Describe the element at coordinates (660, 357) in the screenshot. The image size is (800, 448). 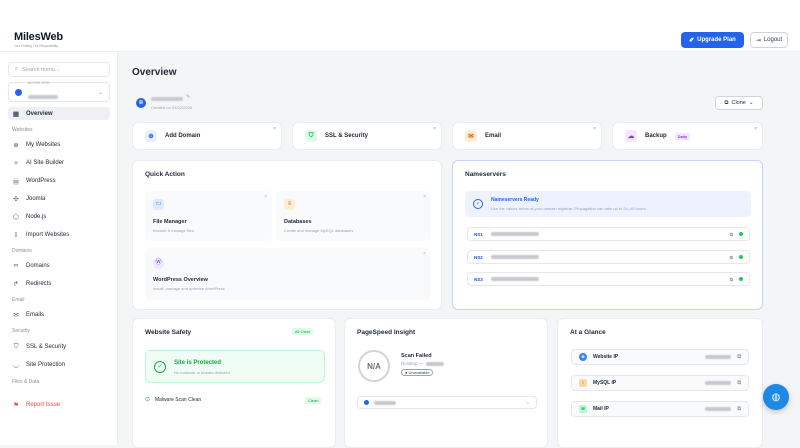
I see `glance-row: ⊕ Website IP ⧉` at that location.